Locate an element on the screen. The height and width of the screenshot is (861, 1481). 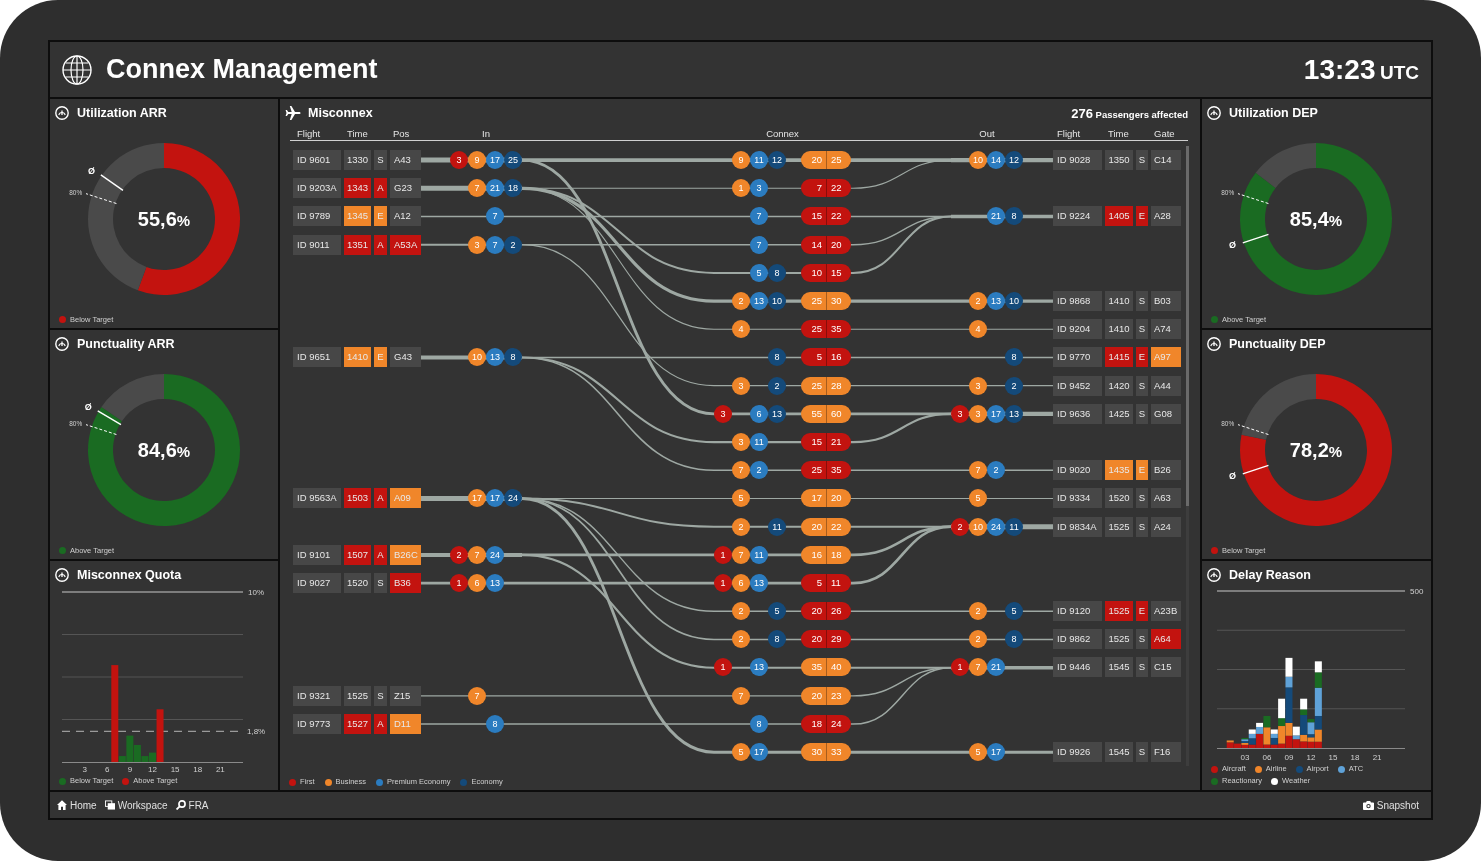
flight-cell: ID 9203A is located at coordinates (317, 188).